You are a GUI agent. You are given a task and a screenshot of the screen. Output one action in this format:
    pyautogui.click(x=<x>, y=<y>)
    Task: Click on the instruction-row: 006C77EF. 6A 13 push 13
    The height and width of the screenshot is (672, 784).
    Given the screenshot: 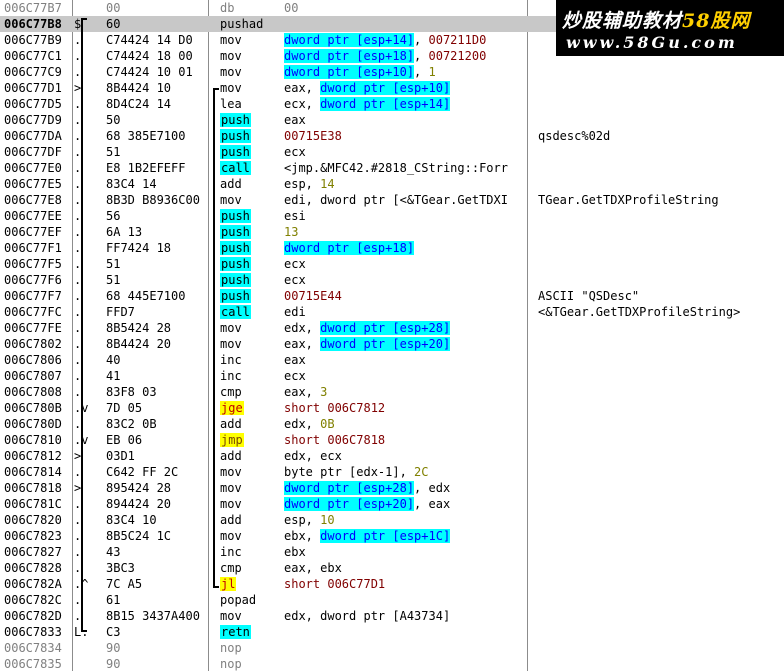 What is the action you would take?
    pyautogui.click(x=392, y=232)
    